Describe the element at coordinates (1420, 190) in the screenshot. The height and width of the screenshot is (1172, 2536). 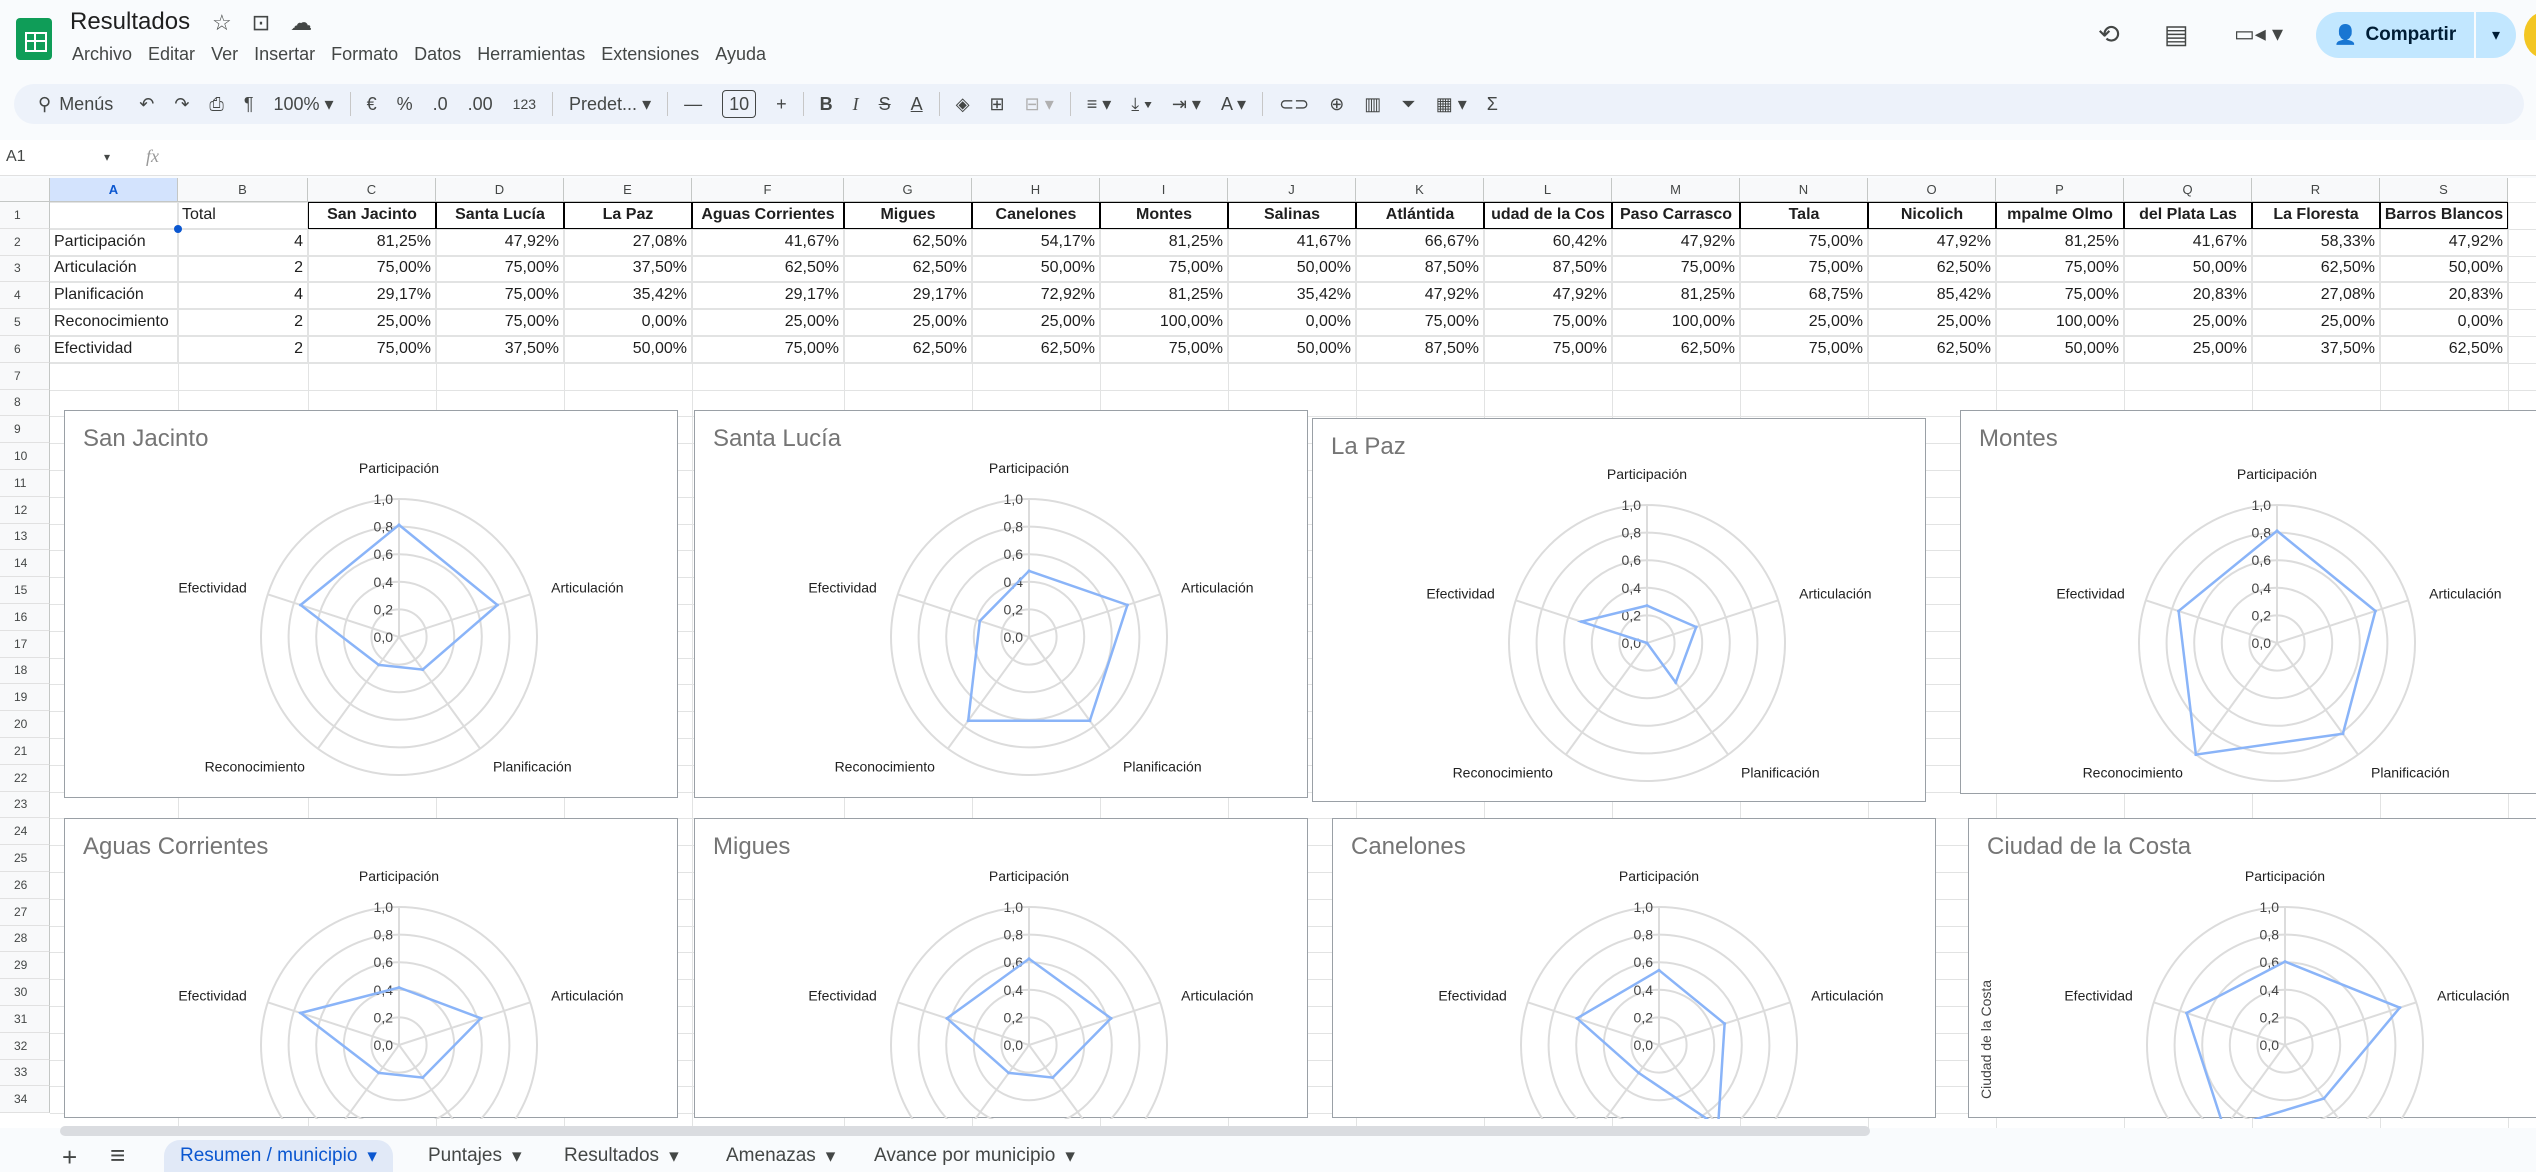
I see `column-header: K` at that location.